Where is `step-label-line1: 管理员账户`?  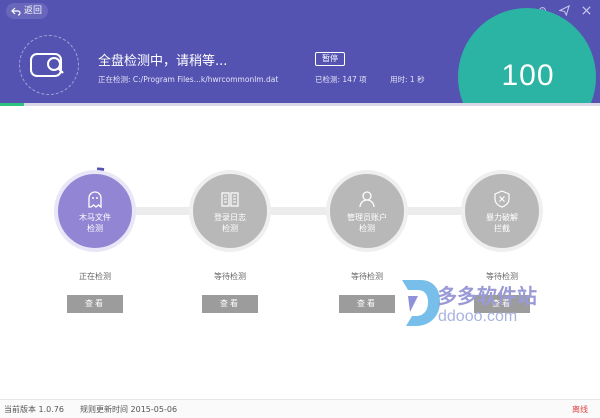
step-label-line1: 管理员账户 is located at coordinates (367, 217).